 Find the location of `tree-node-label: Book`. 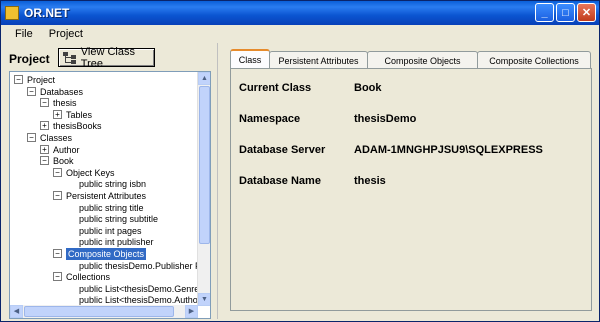

tree-node-label: Book is located at coordinates (63, 161).